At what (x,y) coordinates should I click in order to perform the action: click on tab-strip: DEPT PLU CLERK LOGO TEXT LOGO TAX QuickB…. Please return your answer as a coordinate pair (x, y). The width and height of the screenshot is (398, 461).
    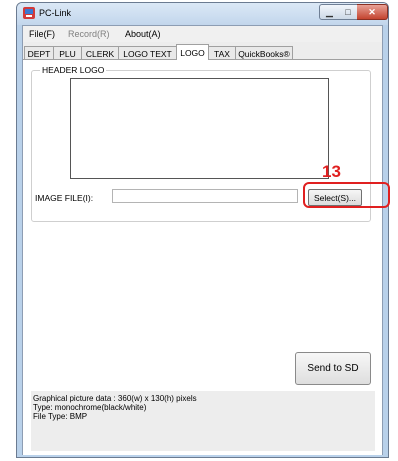
    Looking at the image, I should click on (202, 52).